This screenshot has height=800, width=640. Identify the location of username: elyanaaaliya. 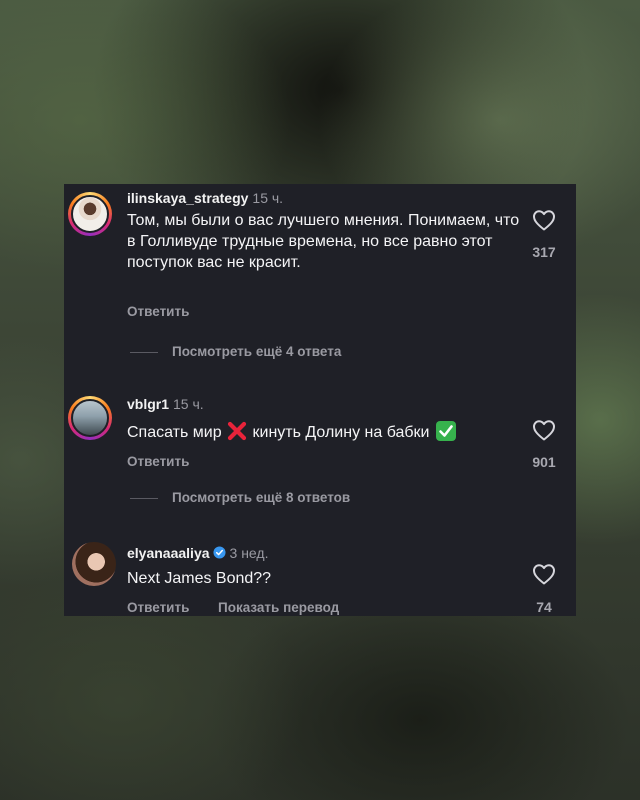
(168, 553).